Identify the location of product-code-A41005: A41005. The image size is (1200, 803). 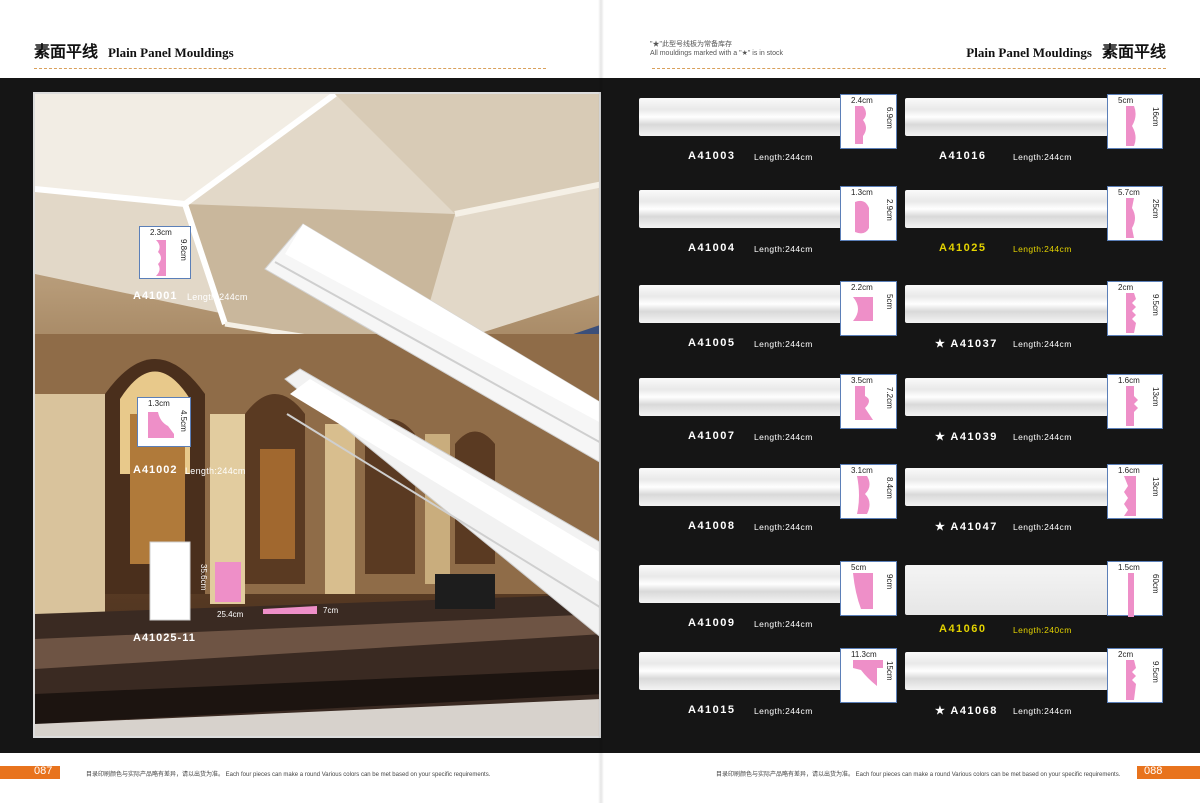
(712, 343).